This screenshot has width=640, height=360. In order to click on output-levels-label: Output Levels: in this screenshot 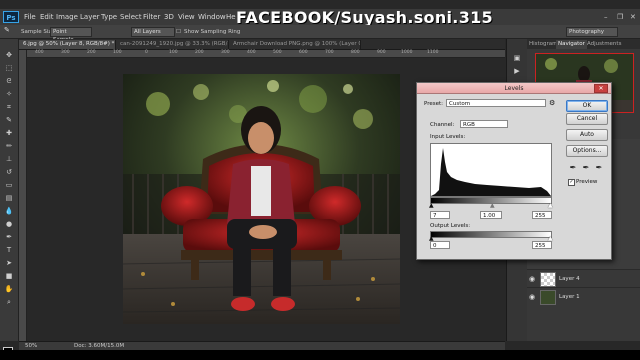, I will do `click(450, 226)`.